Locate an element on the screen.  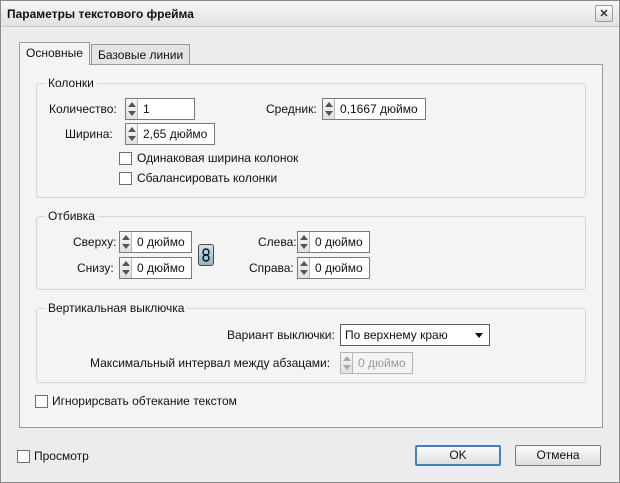
column-count-label: Количество: is located at coordinates (83, 109).